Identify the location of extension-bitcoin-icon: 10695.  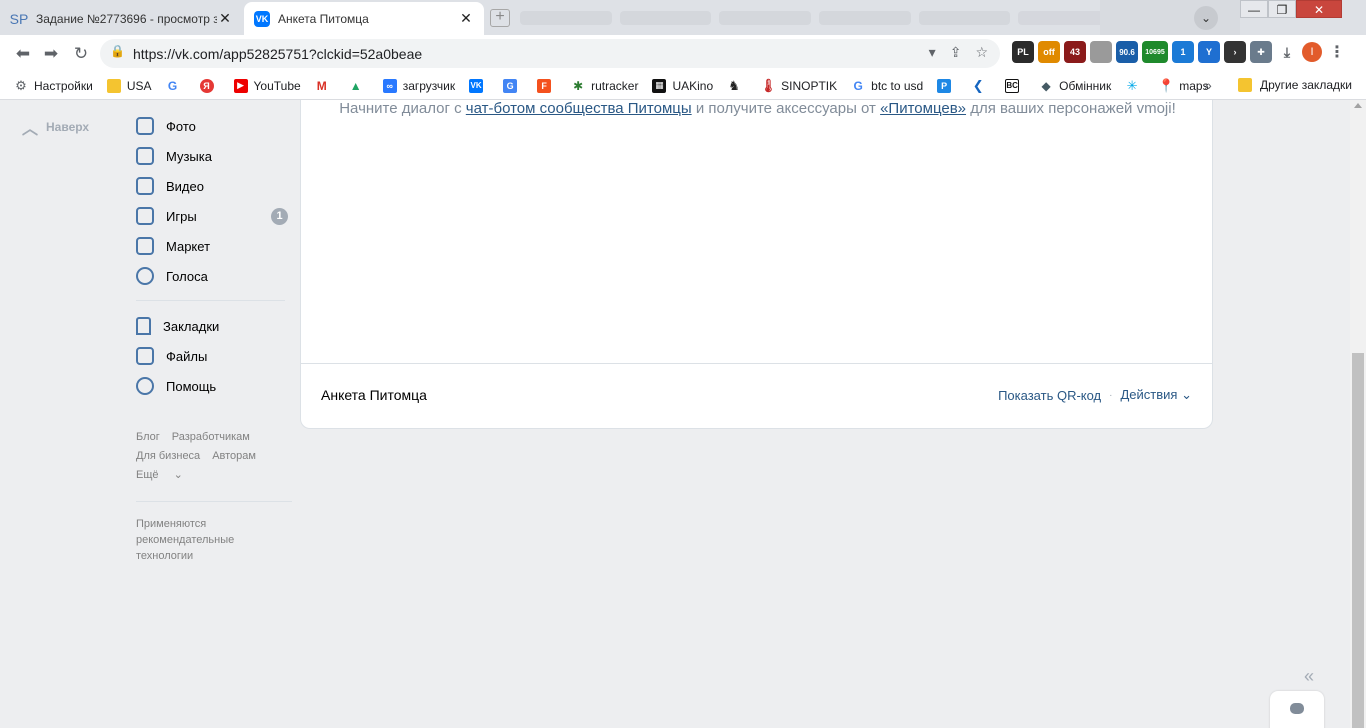
(1155, 52).